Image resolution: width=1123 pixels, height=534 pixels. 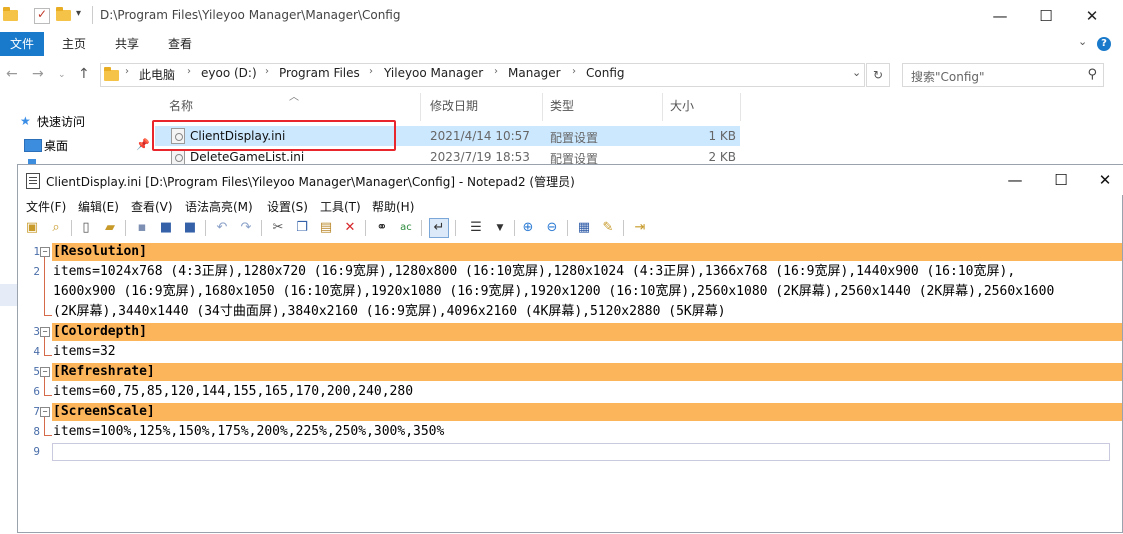 I want to click on tab-file: 文件, so click(x=22, y=44).